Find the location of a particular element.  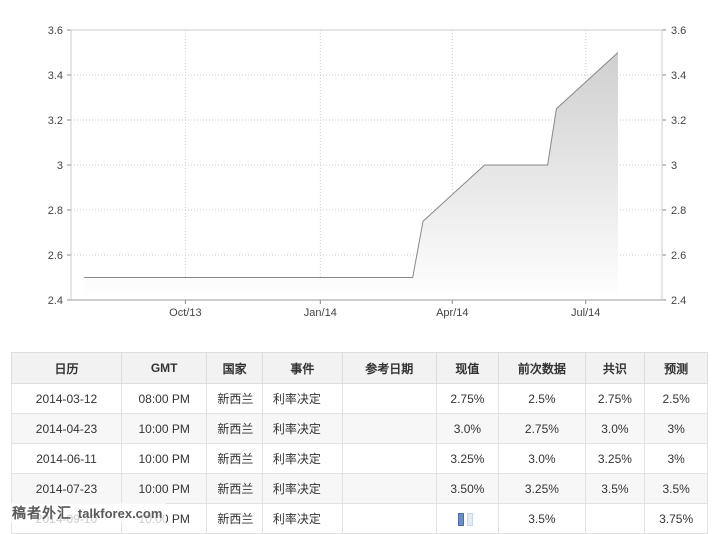

y-tick-label-right: 2.6 is located at coordinates (678, 256).